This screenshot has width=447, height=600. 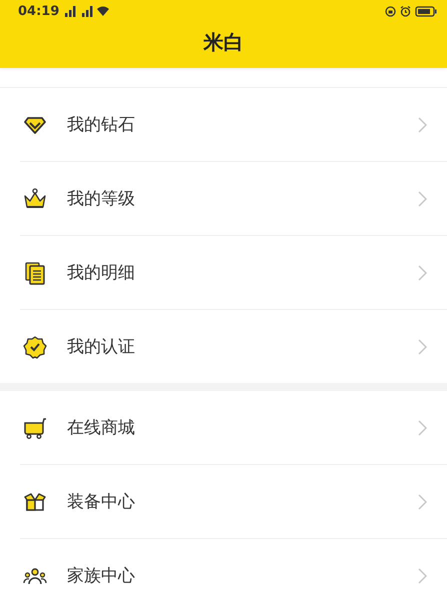 I want to click on signal-icon, so click(x=86, y=11).